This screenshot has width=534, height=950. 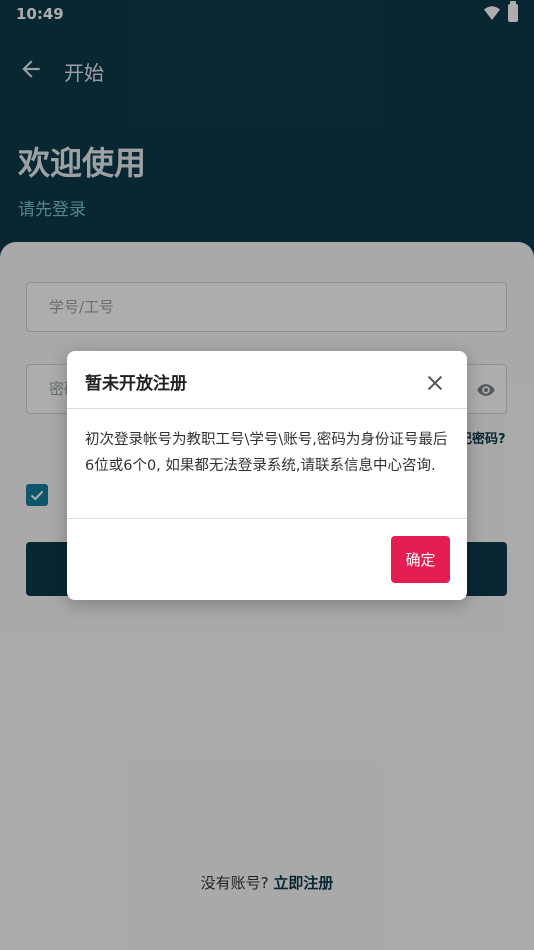 What do you see at coordinates (267, 518) in the screenshot?
I see `dialog-divider-bottom` at bounding box center [267, 518].